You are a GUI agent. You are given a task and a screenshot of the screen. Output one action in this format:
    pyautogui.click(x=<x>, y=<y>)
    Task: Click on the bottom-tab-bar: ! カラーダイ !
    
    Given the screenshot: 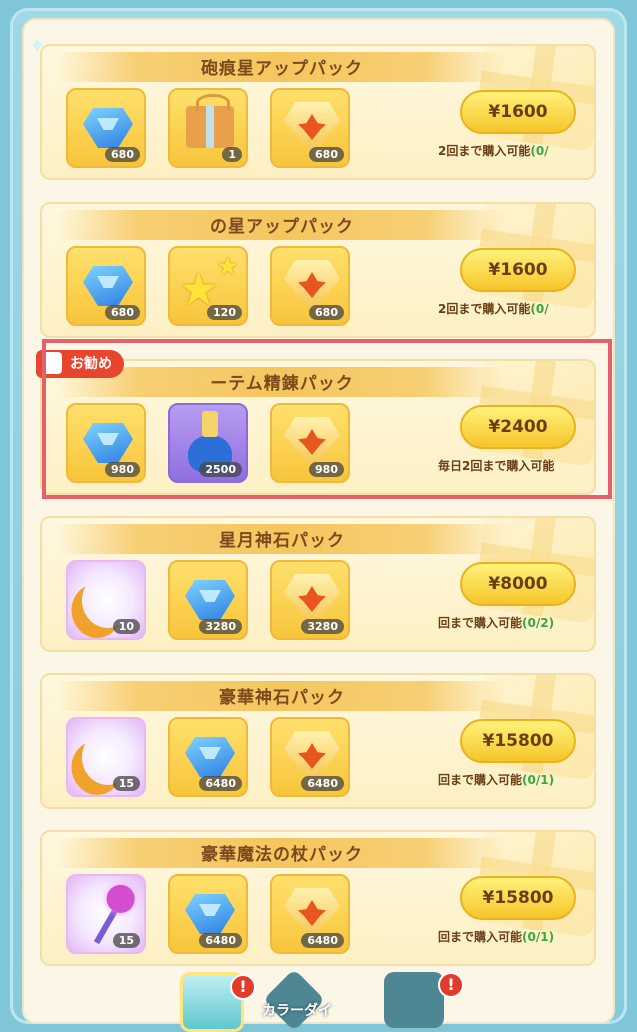 What is the action you would take?
    pyautogui.click(x=320, y=1000)
    